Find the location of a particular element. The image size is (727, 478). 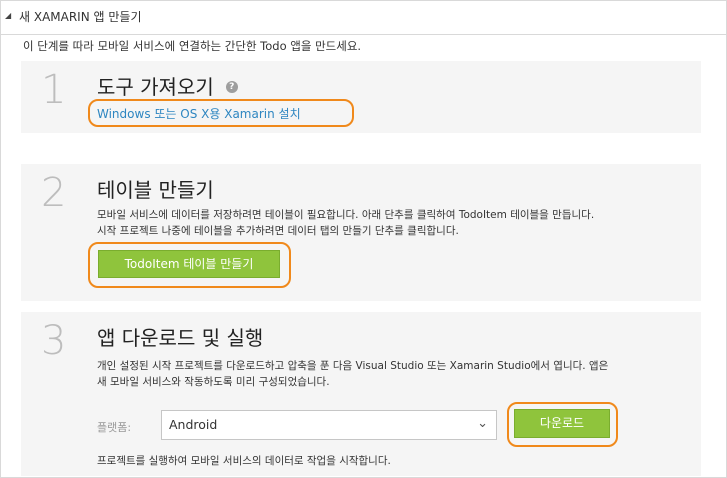

step-3-number: 3 is located at coordinates (54, 341).